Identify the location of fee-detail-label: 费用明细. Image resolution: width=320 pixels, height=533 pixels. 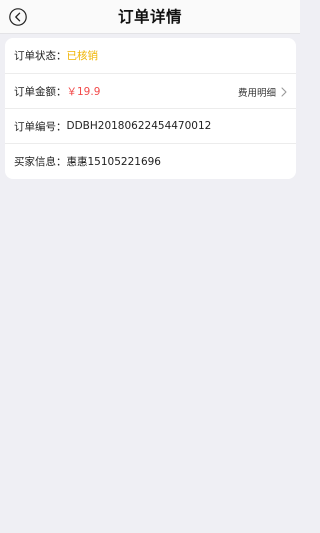
(256, 93).